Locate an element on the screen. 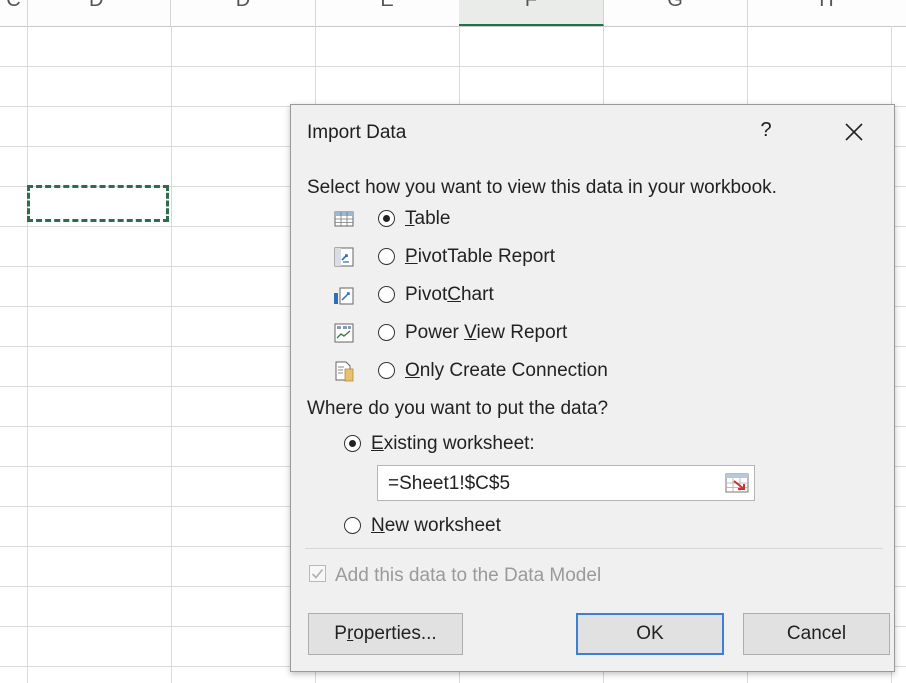  data-model-label: Add this data to the Data Model is located at coordinates (468, 575).